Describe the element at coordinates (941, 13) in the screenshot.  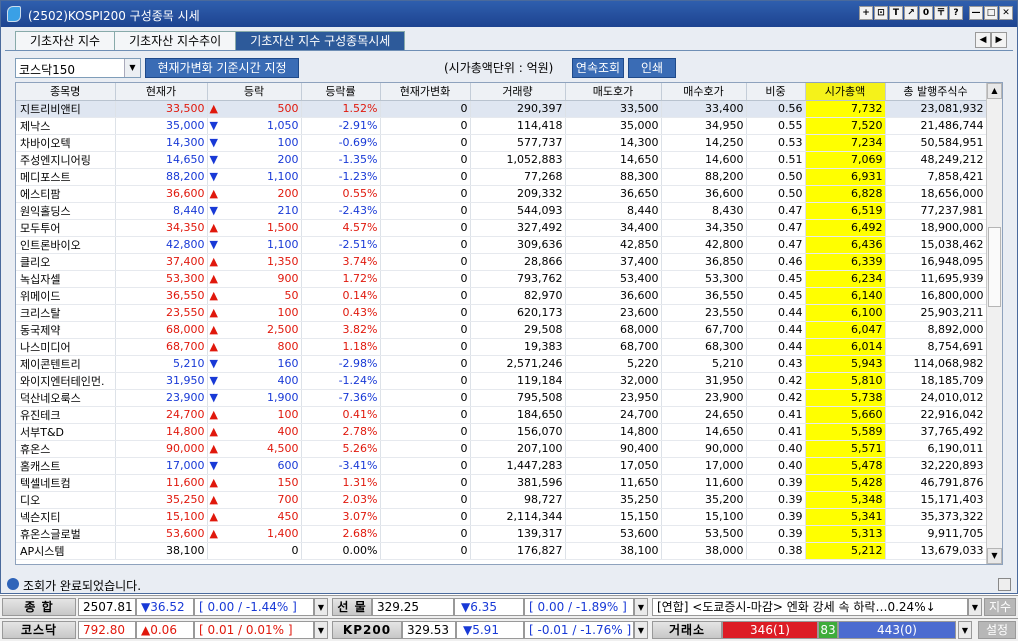
I see `pin-icon: 〒` at that location.